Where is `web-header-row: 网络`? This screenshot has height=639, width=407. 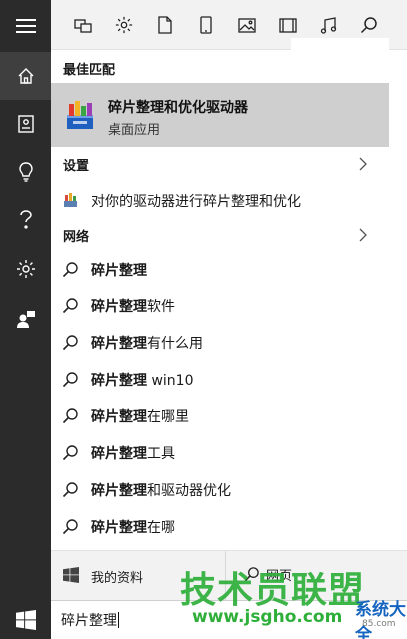
web-header-row: 网络 is located at coordinates (220, 235).